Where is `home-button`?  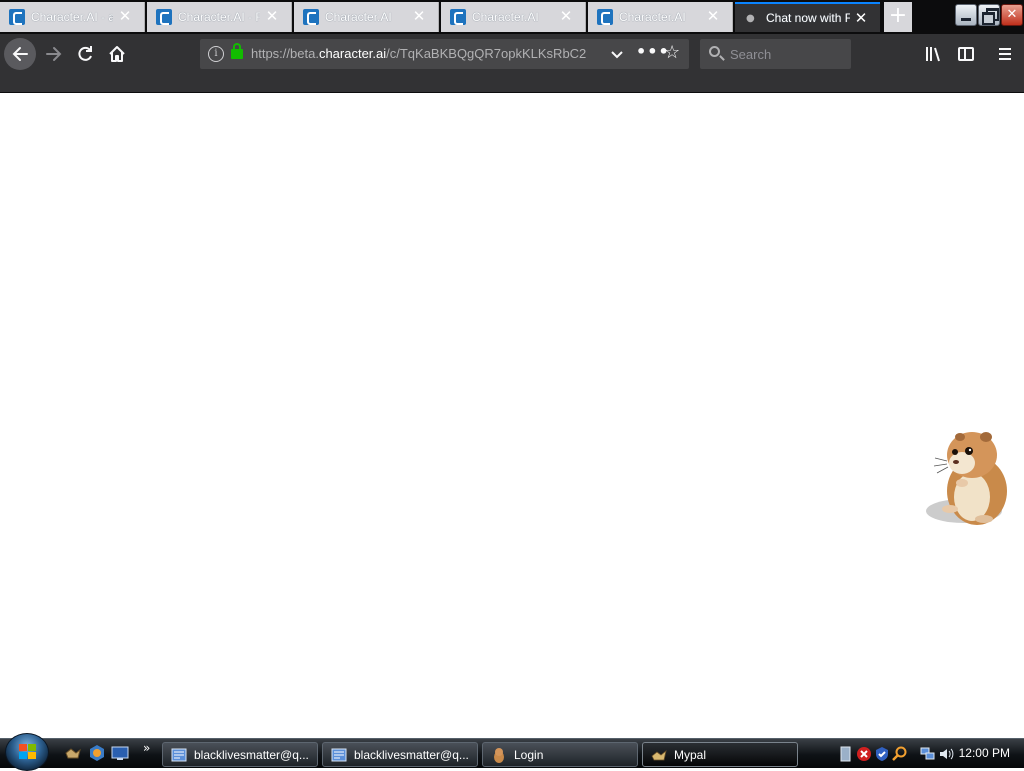
home-button is located at coordinates (117, 54).